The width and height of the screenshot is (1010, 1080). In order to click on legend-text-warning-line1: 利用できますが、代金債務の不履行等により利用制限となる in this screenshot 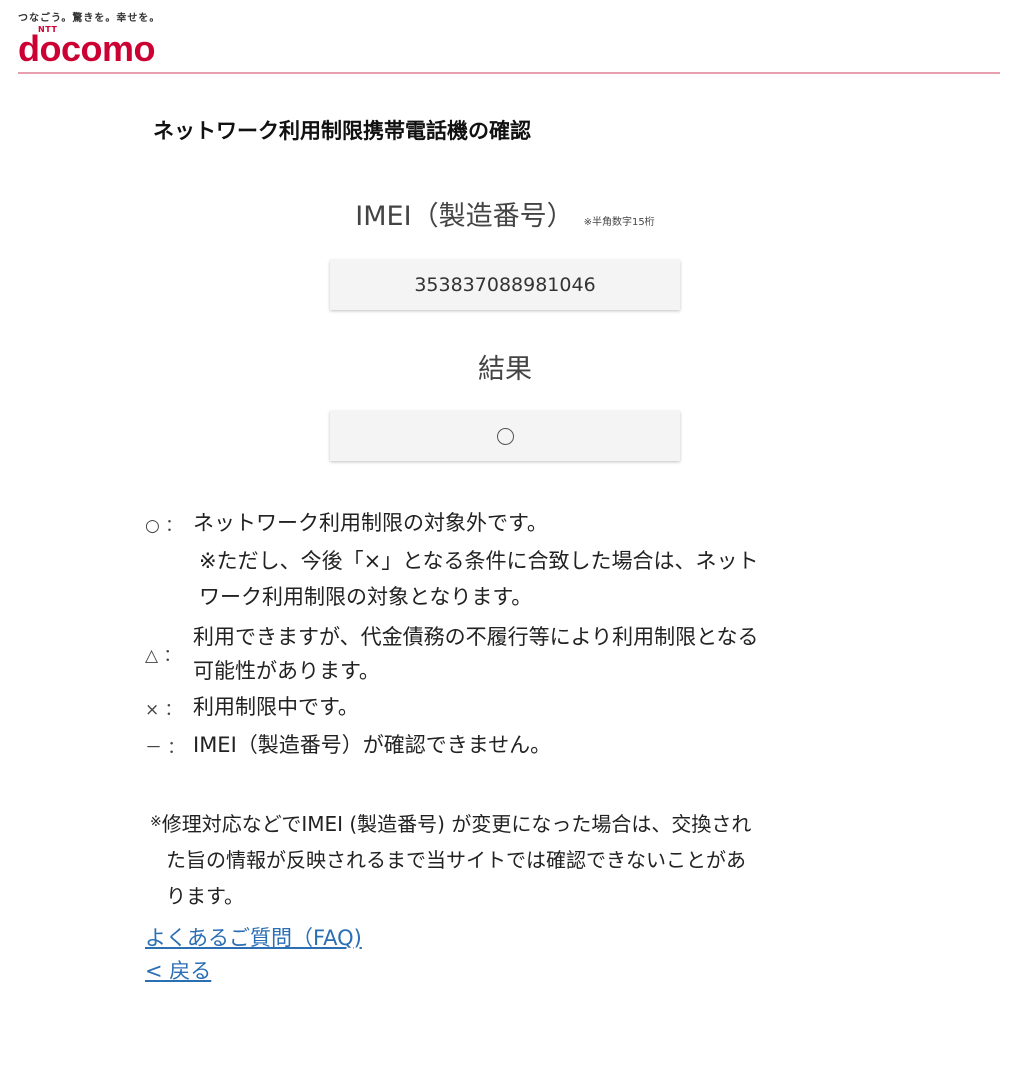, I will do `click(476, 637)`.